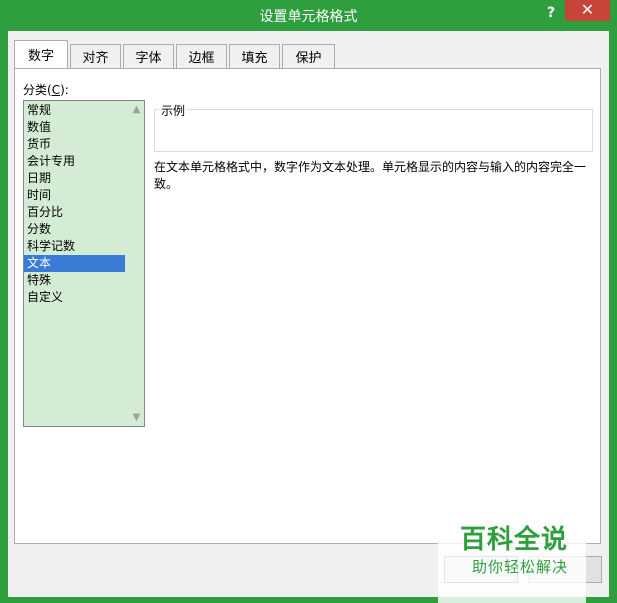  I want to click on category-listbox: 常规 数值 货币 会计专用 日期 时间 百分比 分数 科学记数 文本 特殊 自定义 ▲ ▼, so click(84, 263).